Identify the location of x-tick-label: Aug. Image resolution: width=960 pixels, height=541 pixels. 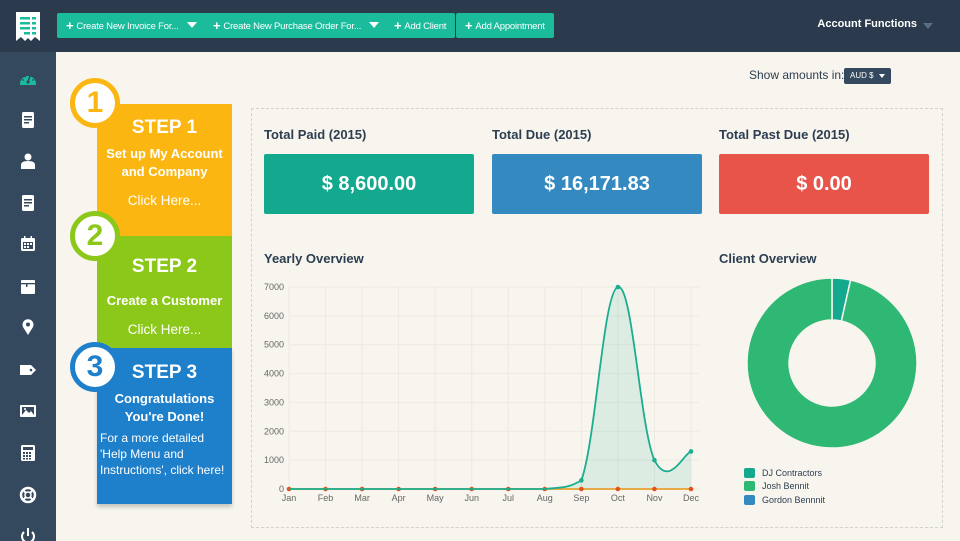
(545, 498).